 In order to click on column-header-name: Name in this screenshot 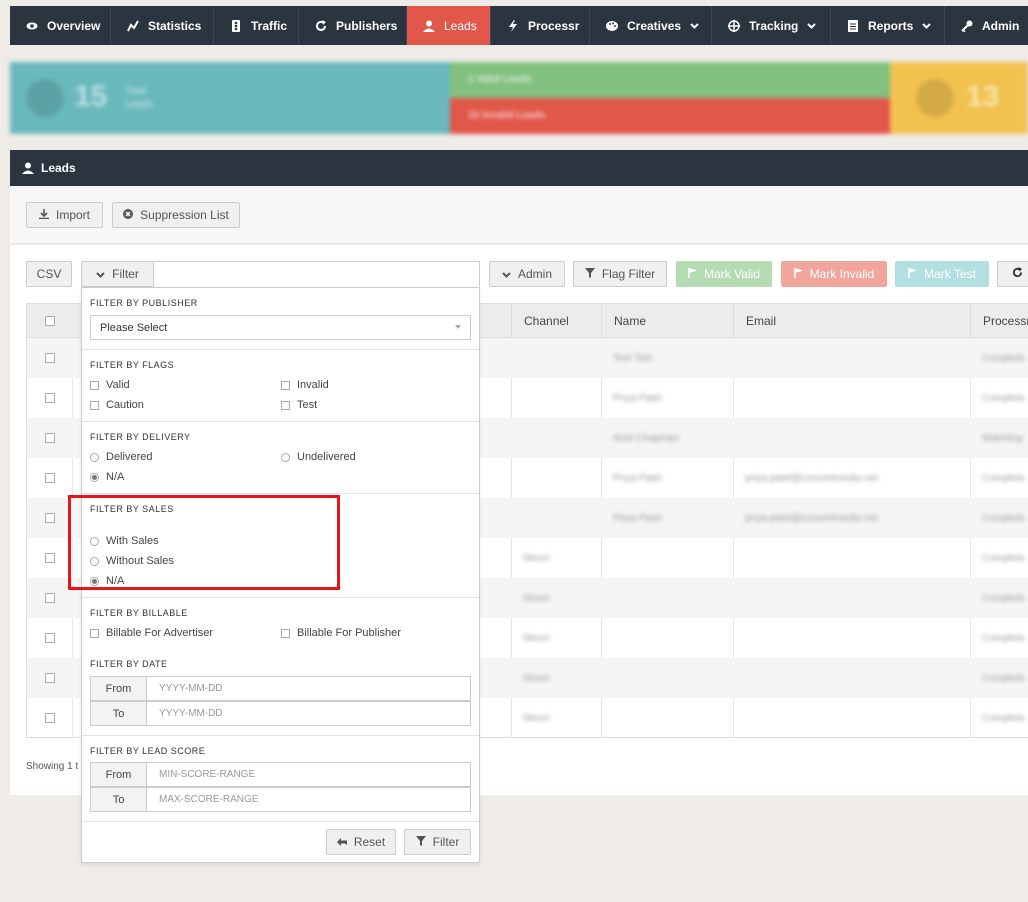, I will do `click(667, 321)`.